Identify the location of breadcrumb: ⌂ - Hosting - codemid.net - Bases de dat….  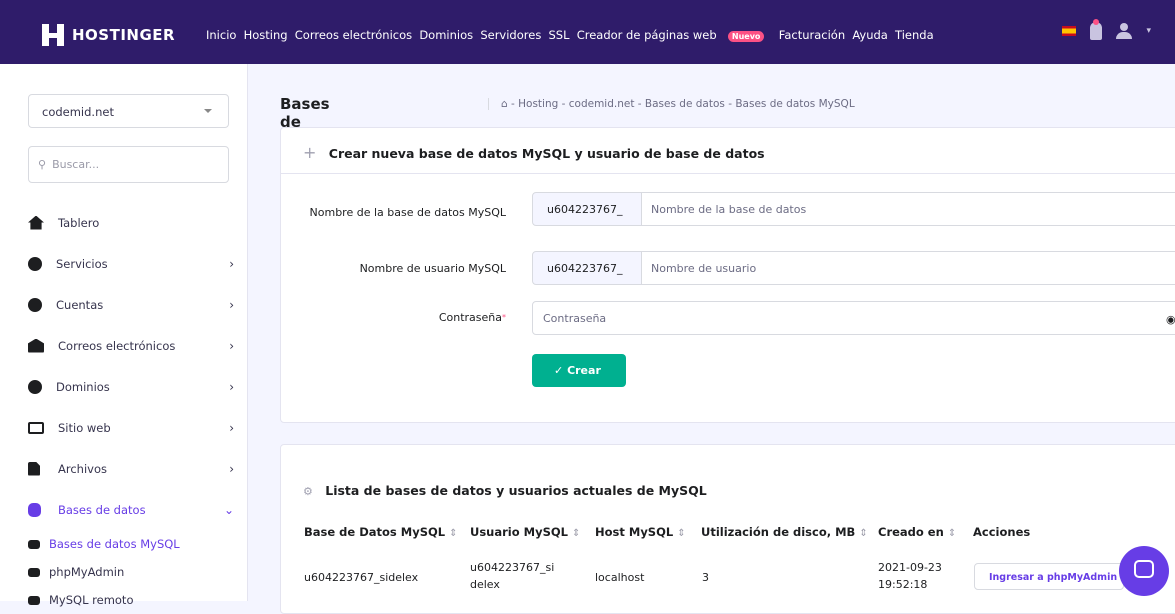
(671, 104).